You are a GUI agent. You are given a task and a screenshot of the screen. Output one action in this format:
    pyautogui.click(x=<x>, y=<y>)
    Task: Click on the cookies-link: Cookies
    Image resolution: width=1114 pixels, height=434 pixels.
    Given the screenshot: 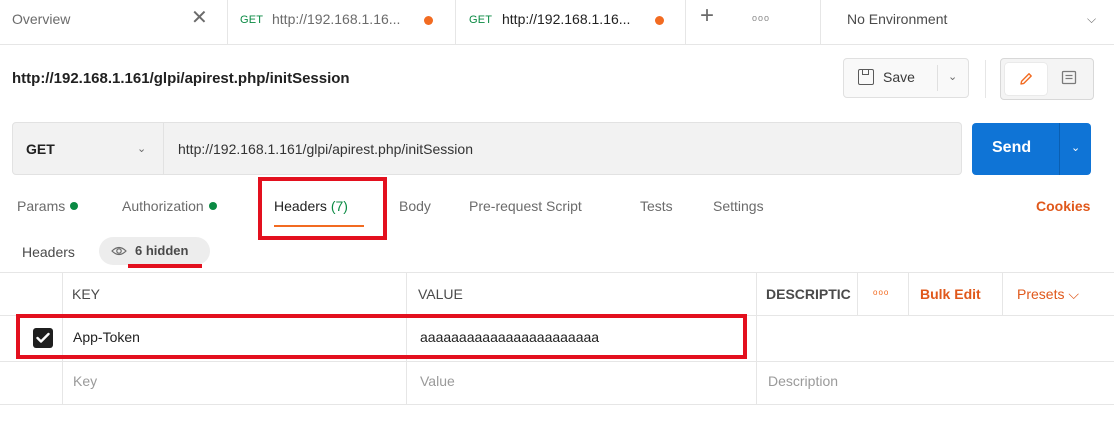 What is the action you would take?
    pyautogui.click(x=1063, y=206)
    